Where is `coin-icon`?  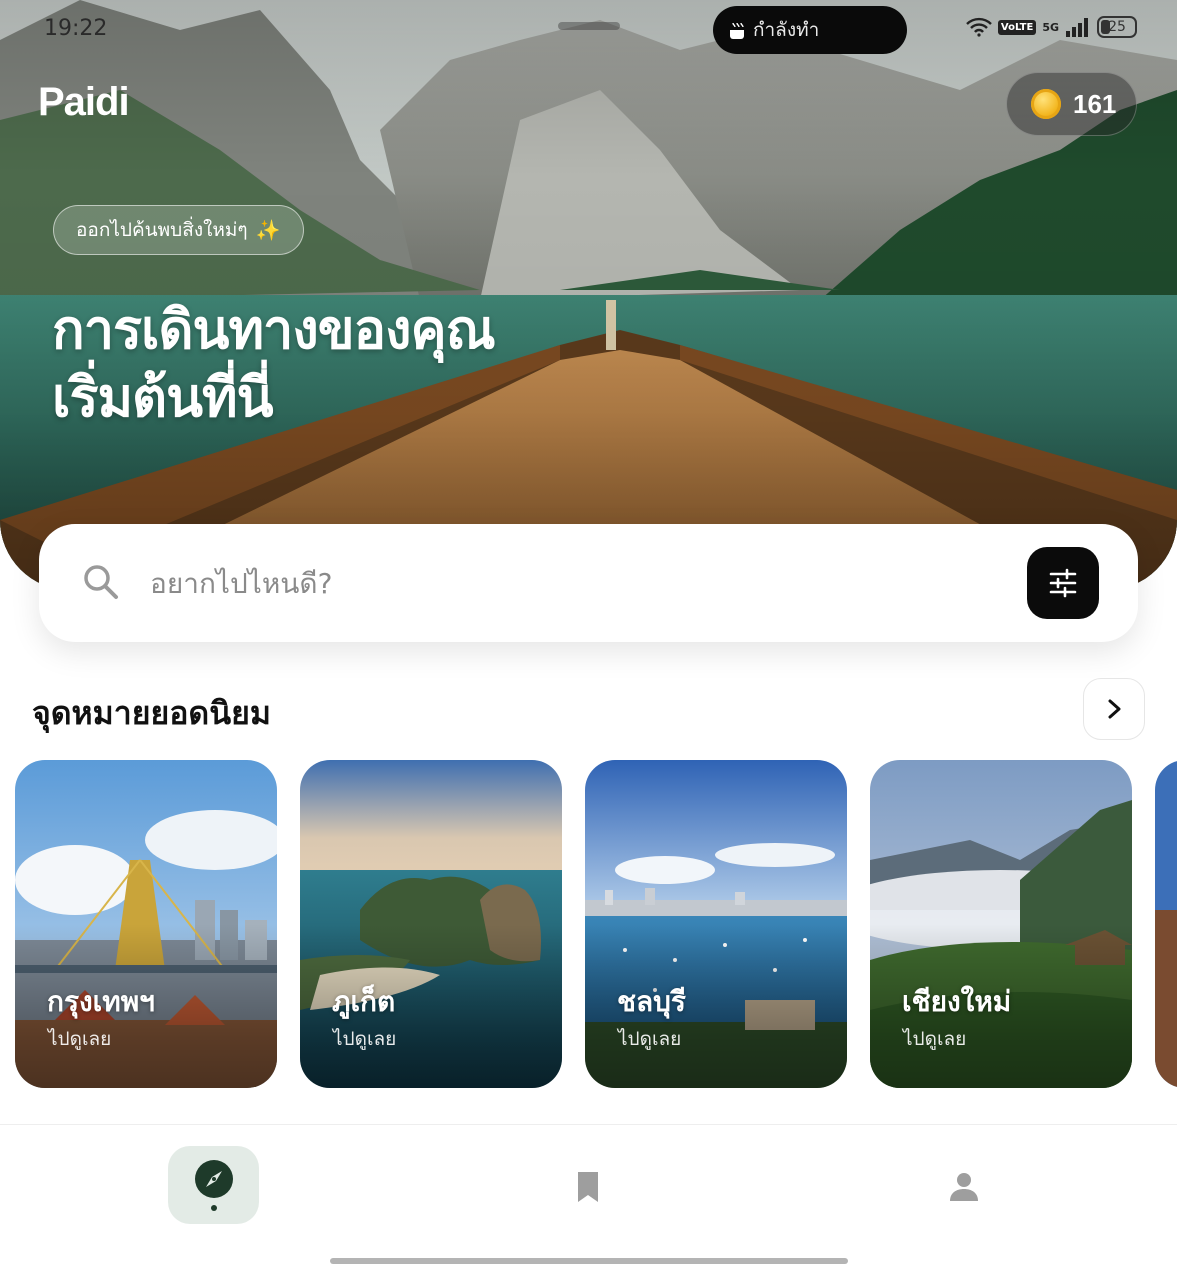 coin-icon is located at coordinates (1046, 104).